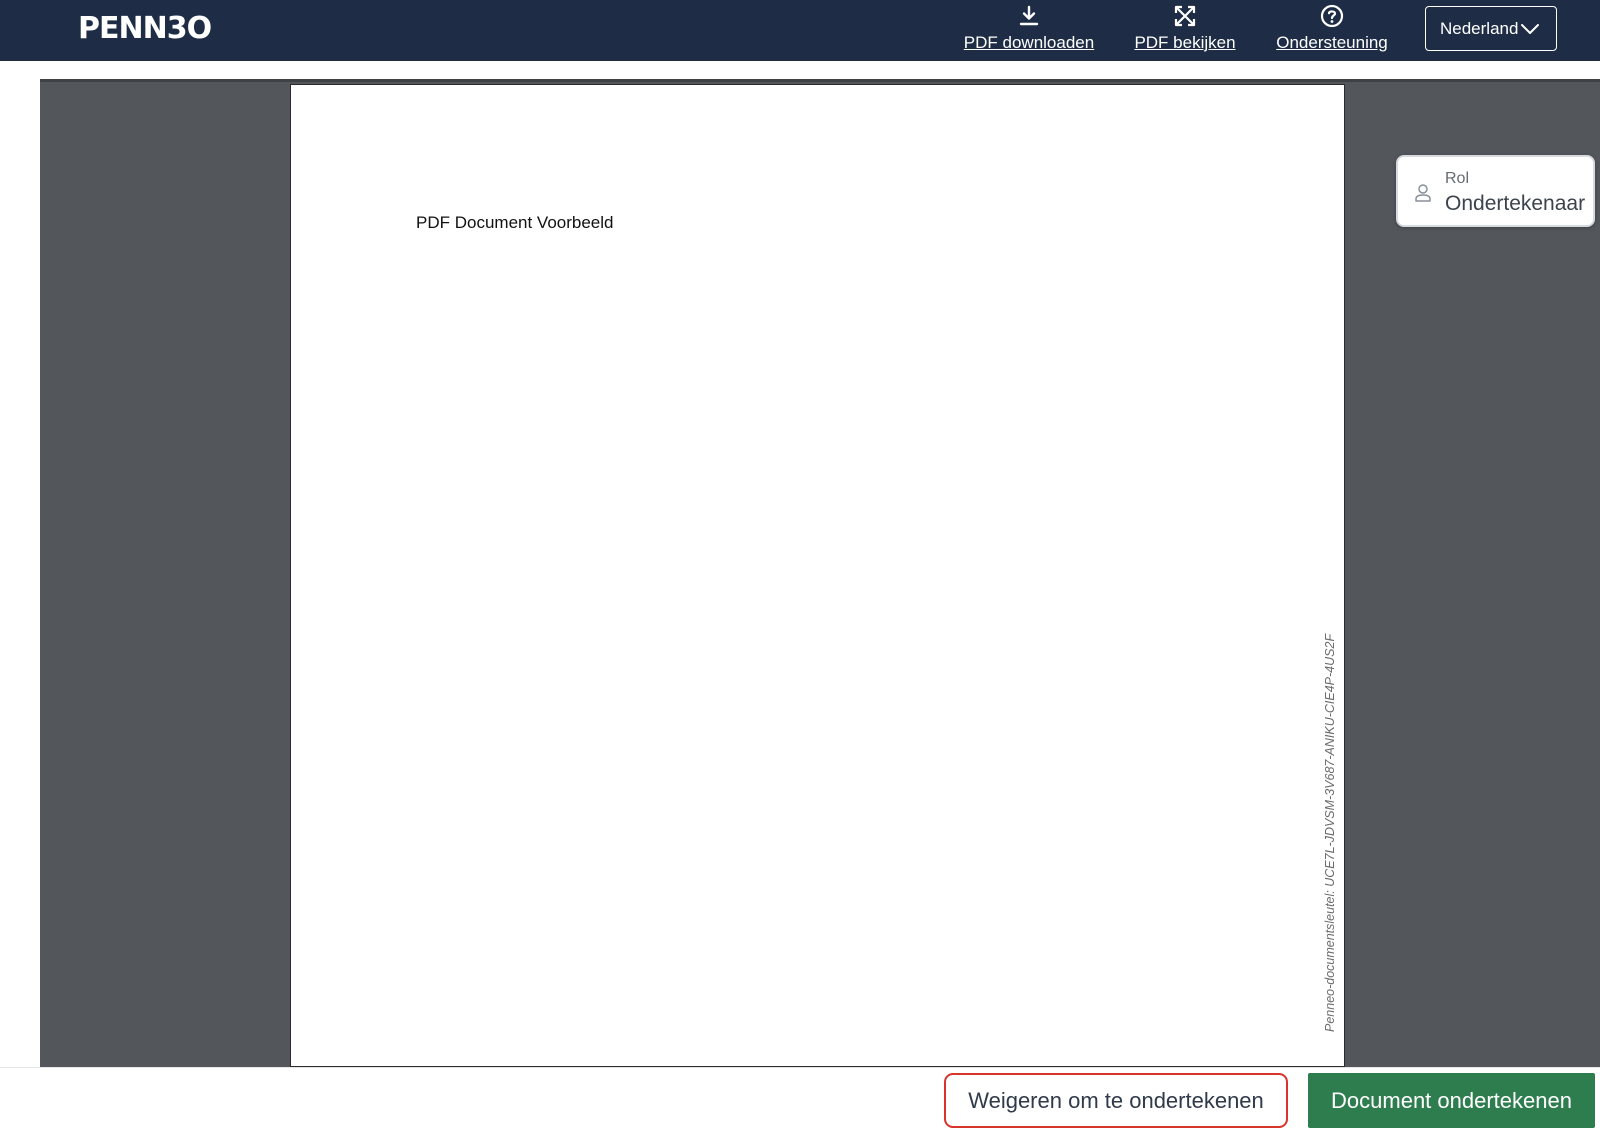 Image resolution: width=1600 pixels, height=1130 pixels. What do you see at coordinates (1332, 42) in the screenshot?
I see `support-label: Ondersteuning` at bounding box center [1332, 42].